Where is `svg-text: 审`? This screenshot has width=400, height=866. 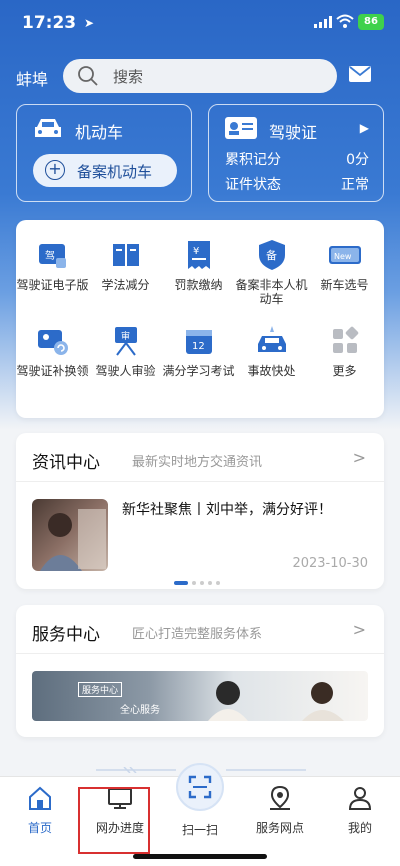
svg-text: 审 is located at coordinates (125, 336).